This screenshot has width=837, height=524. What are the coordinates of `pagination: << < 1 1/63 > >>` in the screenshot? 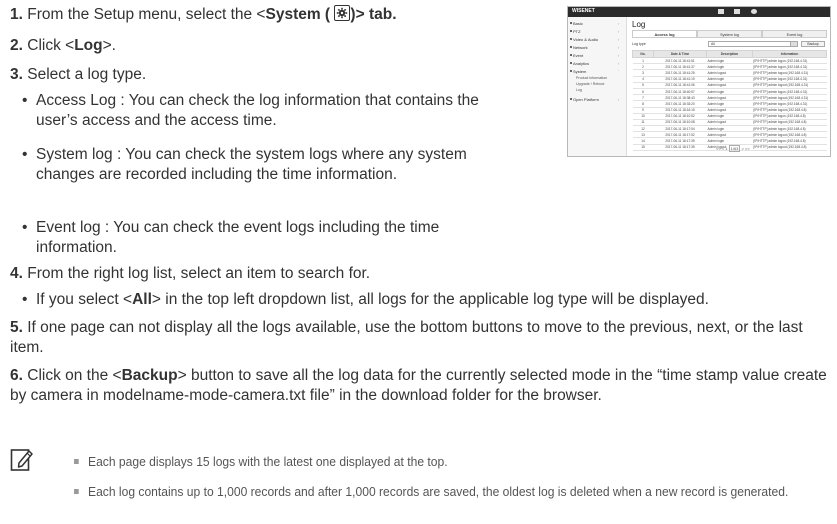 It's located at (733, 148).